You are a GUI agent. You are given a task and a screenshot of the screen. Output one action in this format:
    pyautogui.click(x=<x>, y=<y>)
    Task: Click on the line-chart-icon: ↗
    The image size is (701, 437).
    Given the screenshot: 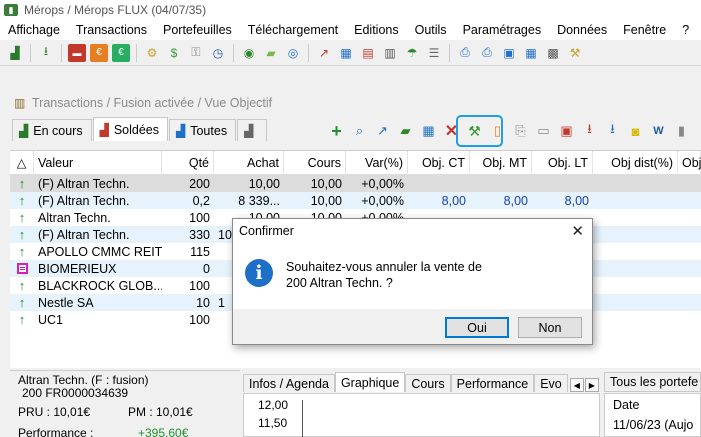 What is the action you would take?
    pyautogui.click(x=324, y=53)
    